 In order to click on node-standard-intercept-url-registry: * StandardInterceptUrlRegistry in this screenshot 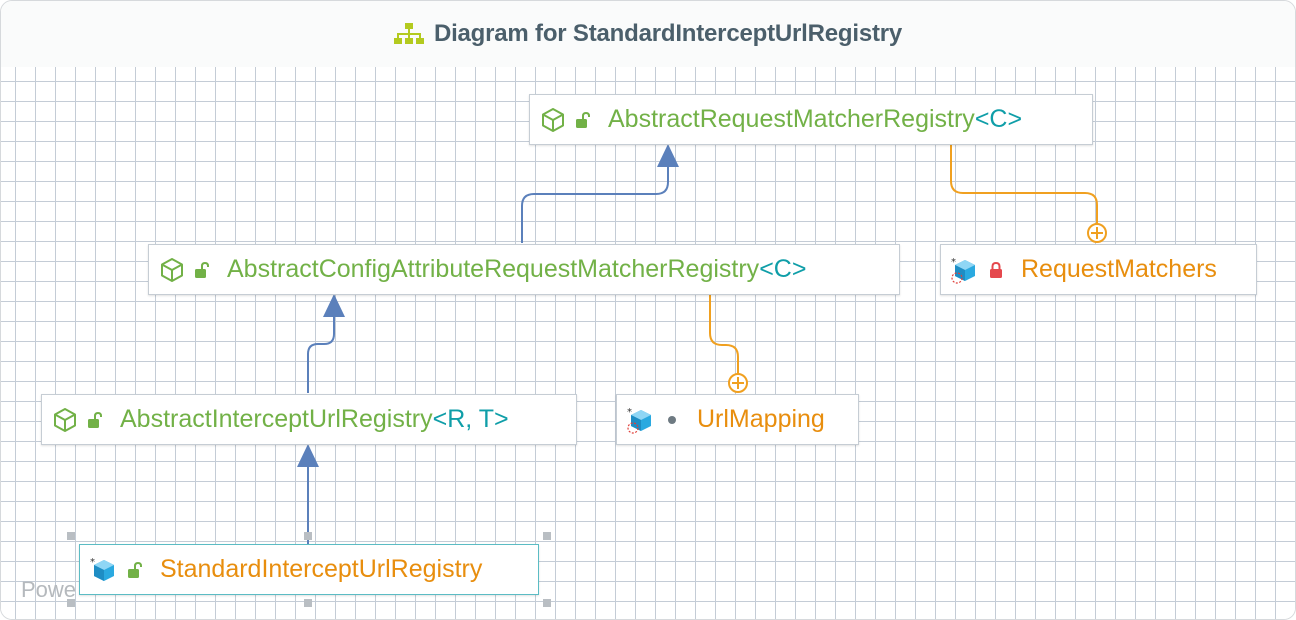, I will do `click(309, 569)`.